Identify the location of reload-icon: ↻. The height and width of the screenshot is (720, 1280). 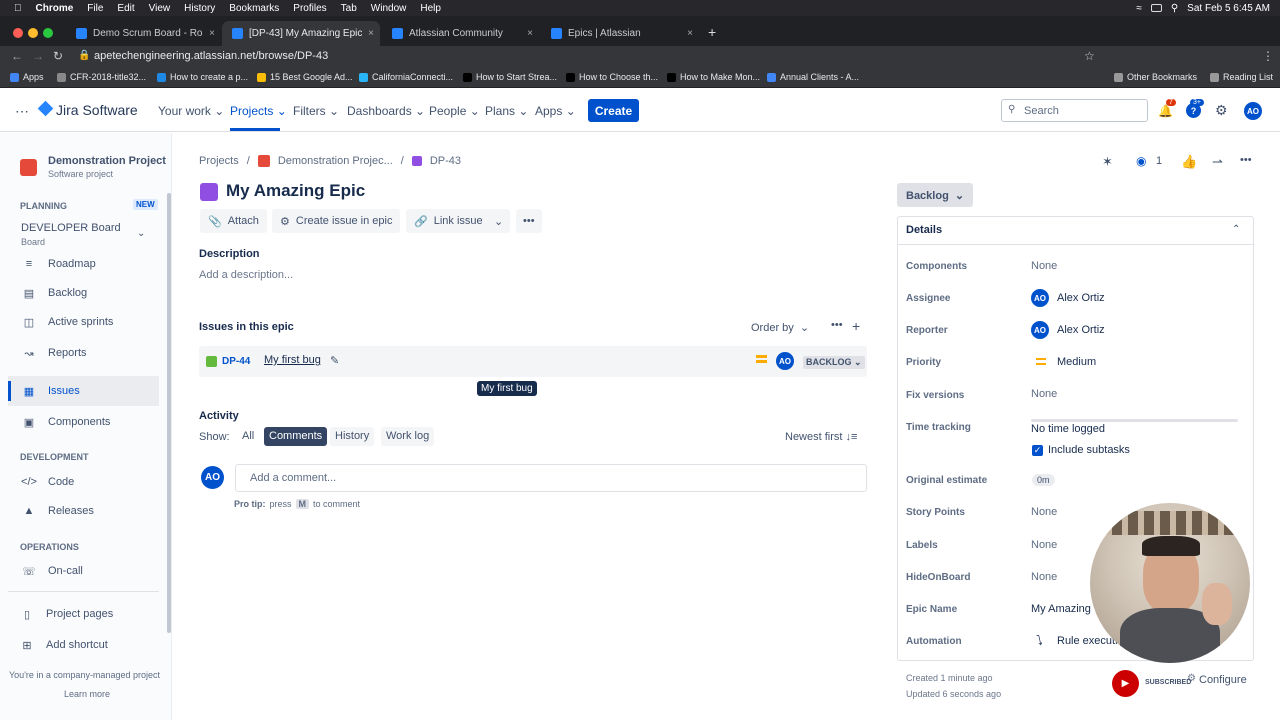
(58, 56).